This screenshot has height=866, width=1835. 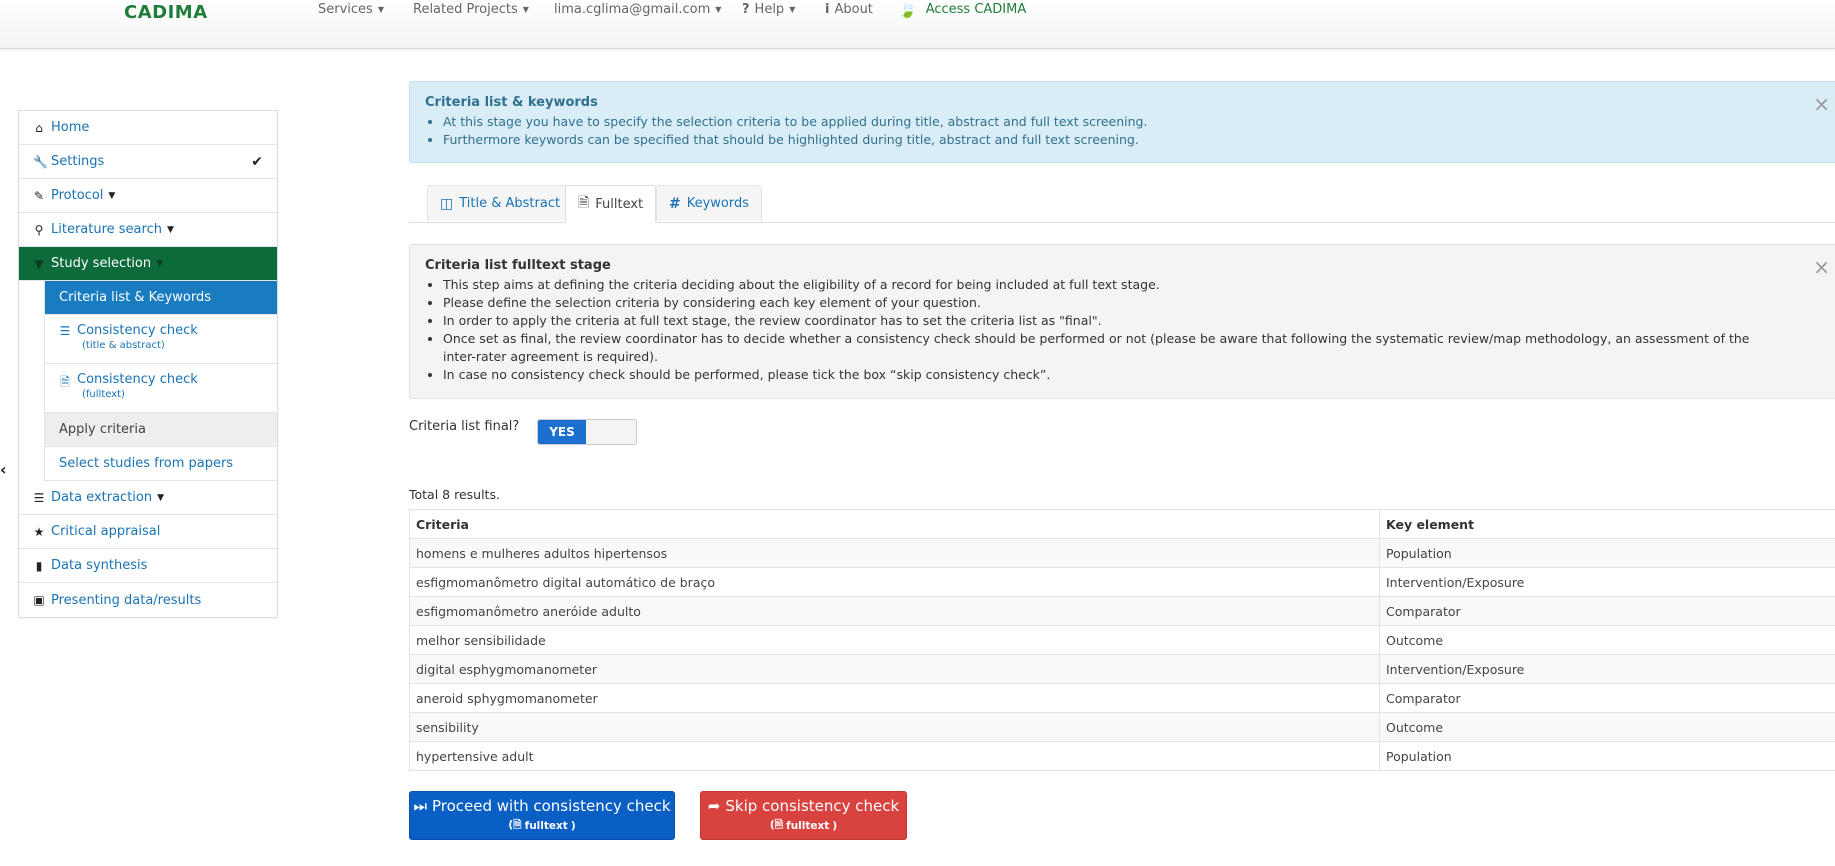 What do you see at coordinates (500, 203) in the screenshot?
I see `tab-title-abstract: ◫ Title & Abstract` at bounding box center [500, 203].